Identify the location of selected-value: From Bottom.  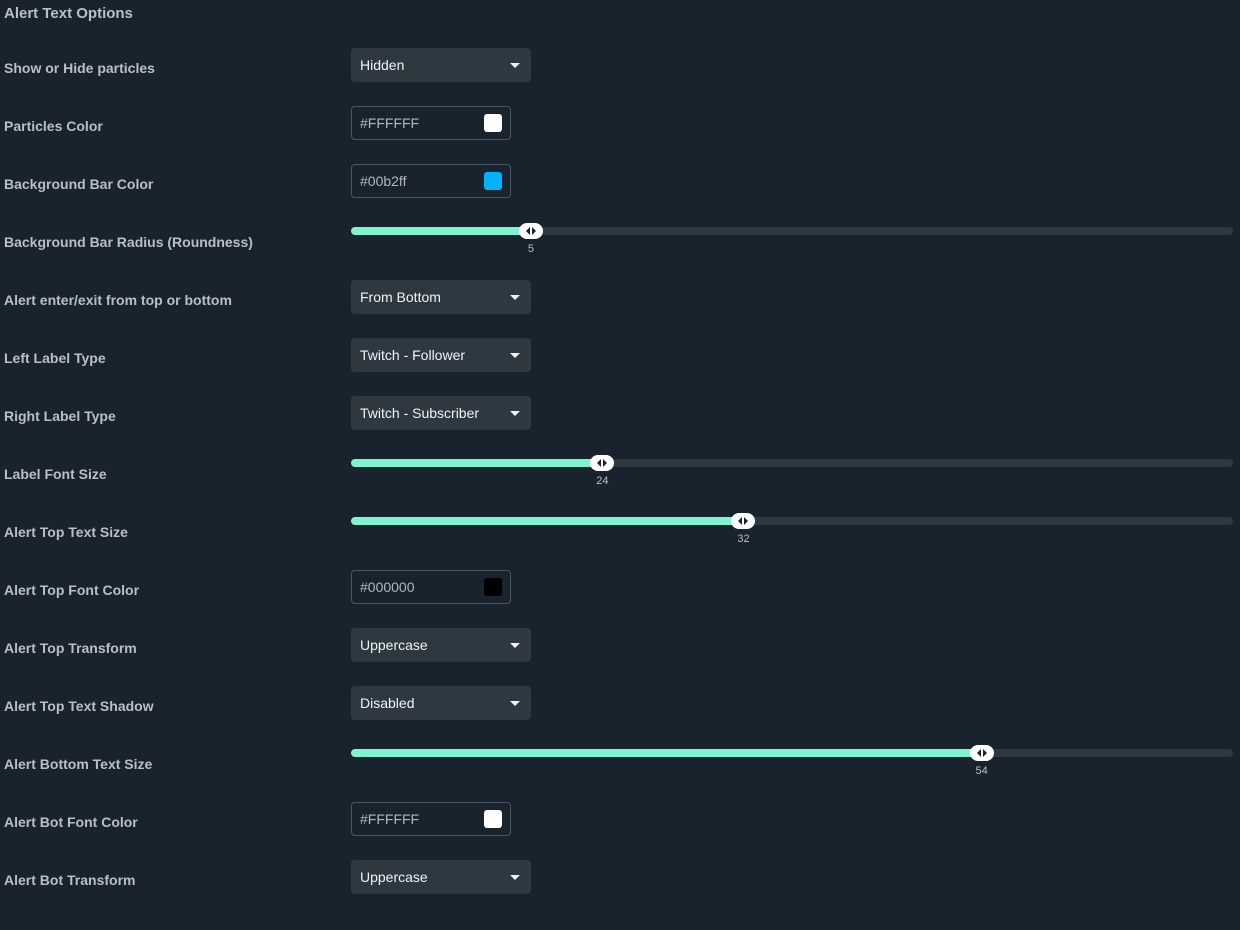
(400, 297).